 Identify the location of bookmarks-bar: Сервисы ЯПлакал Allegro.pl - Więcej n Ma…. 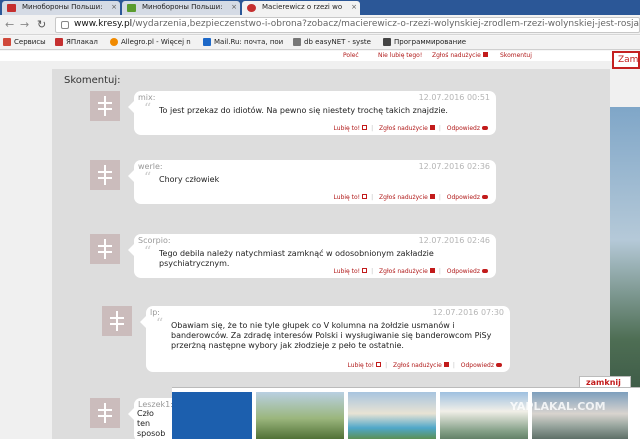
(320, 43).